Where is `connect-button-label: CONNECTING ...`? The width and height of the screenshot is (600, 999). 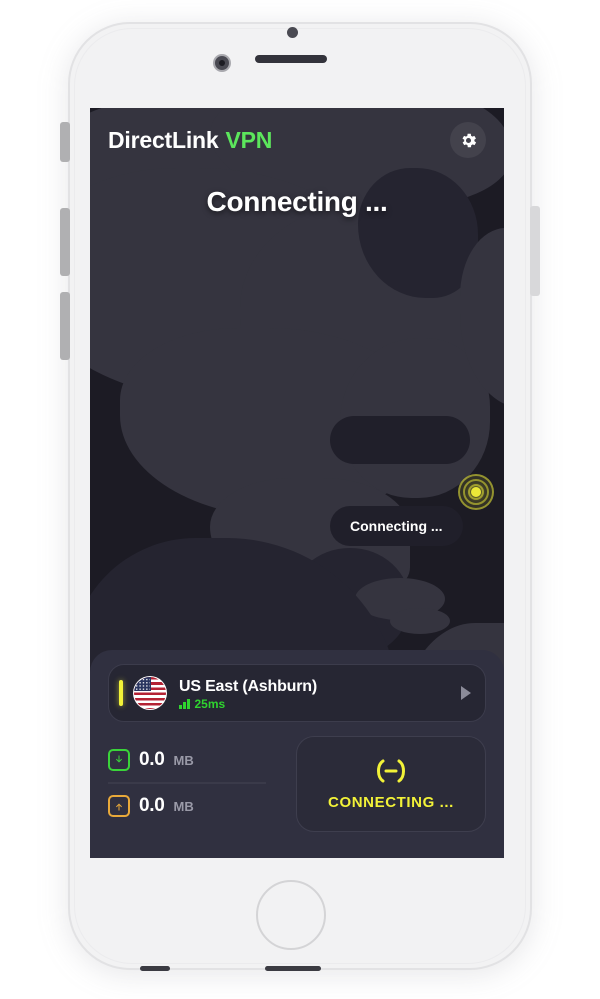
connect-button-label: CONNECTING ... is located at coordinates (391, 802).